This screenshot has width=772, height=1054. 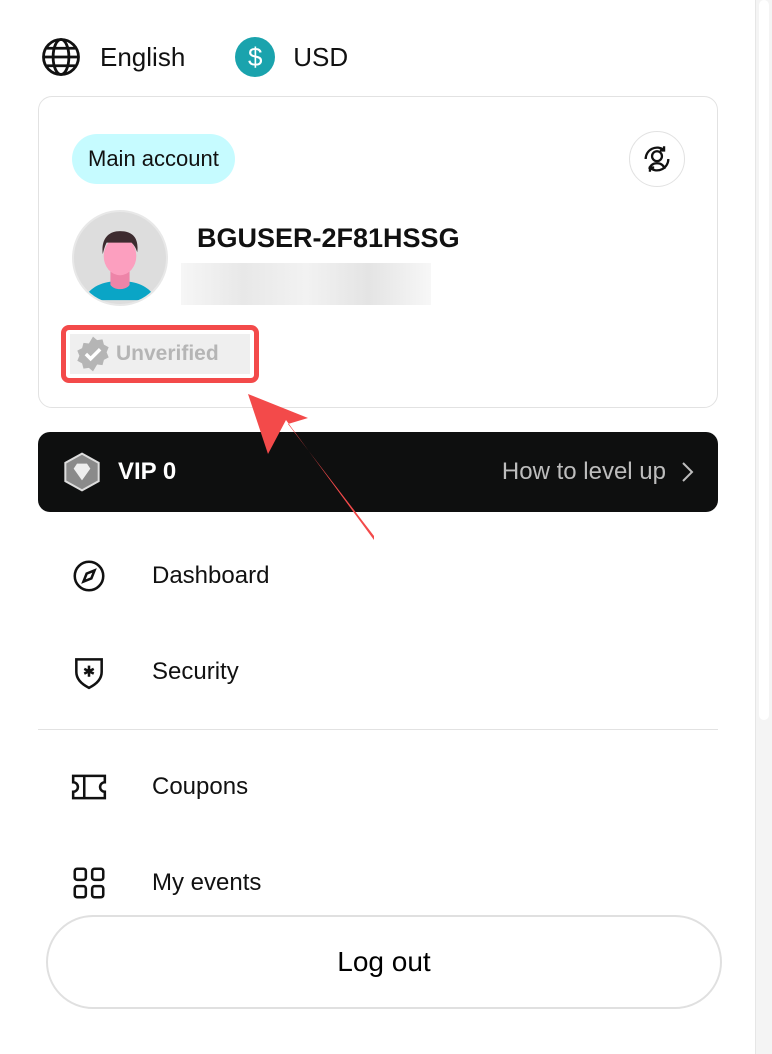 What do you see at coordinates (291, 57) in the screenshot?
I see `currency-selector: $ USD` at bounding box center [291, 57].